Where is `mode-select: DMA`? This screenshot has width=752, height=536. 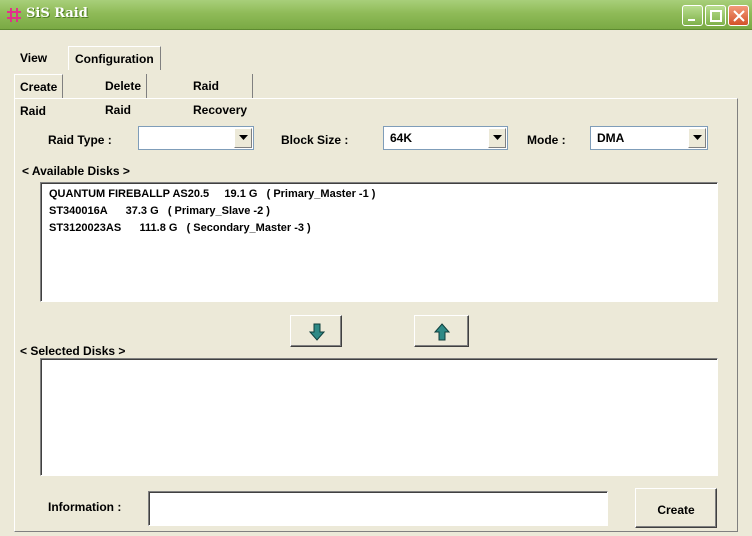
mode-select: DMA is located at coordinates (649, 138).